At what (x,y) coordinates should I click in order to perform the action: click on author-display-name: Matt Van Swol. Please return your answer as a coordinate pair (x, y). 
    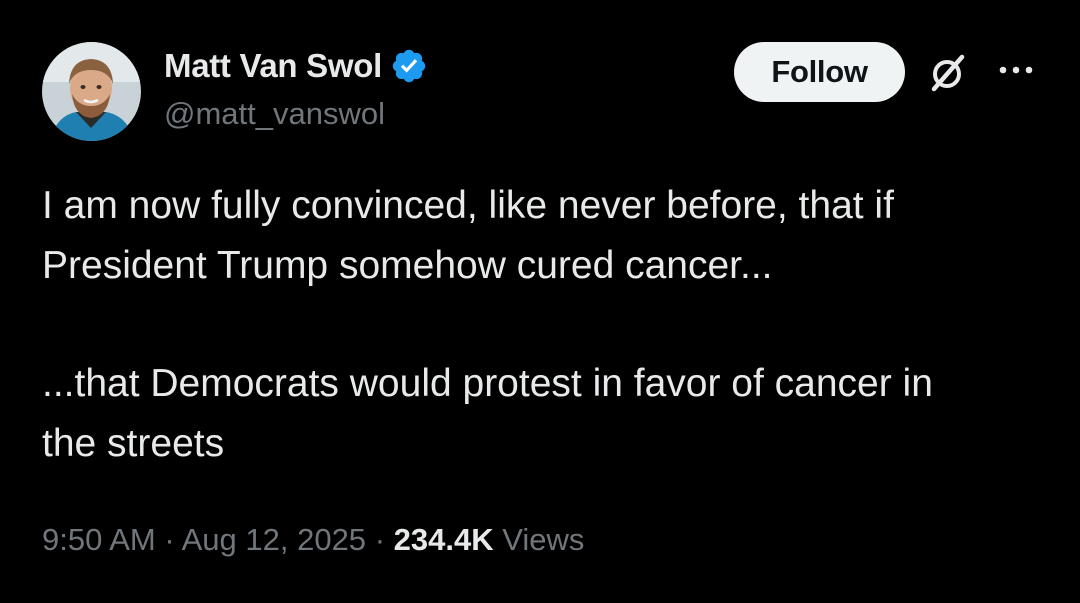
    Looking at the image, I should click on (273, 66).